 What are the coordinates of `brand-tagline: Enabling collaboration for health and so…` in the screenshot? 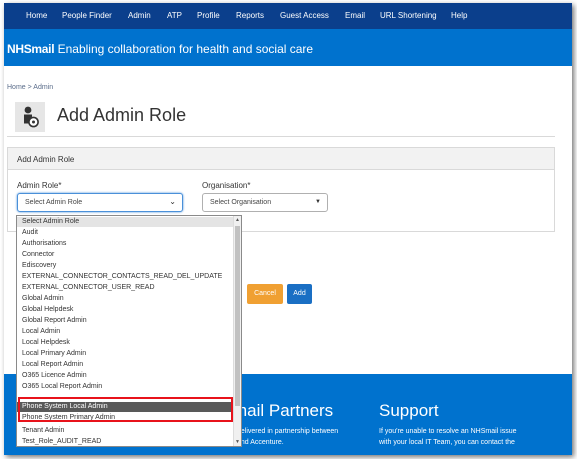 It's located at (185, 49).